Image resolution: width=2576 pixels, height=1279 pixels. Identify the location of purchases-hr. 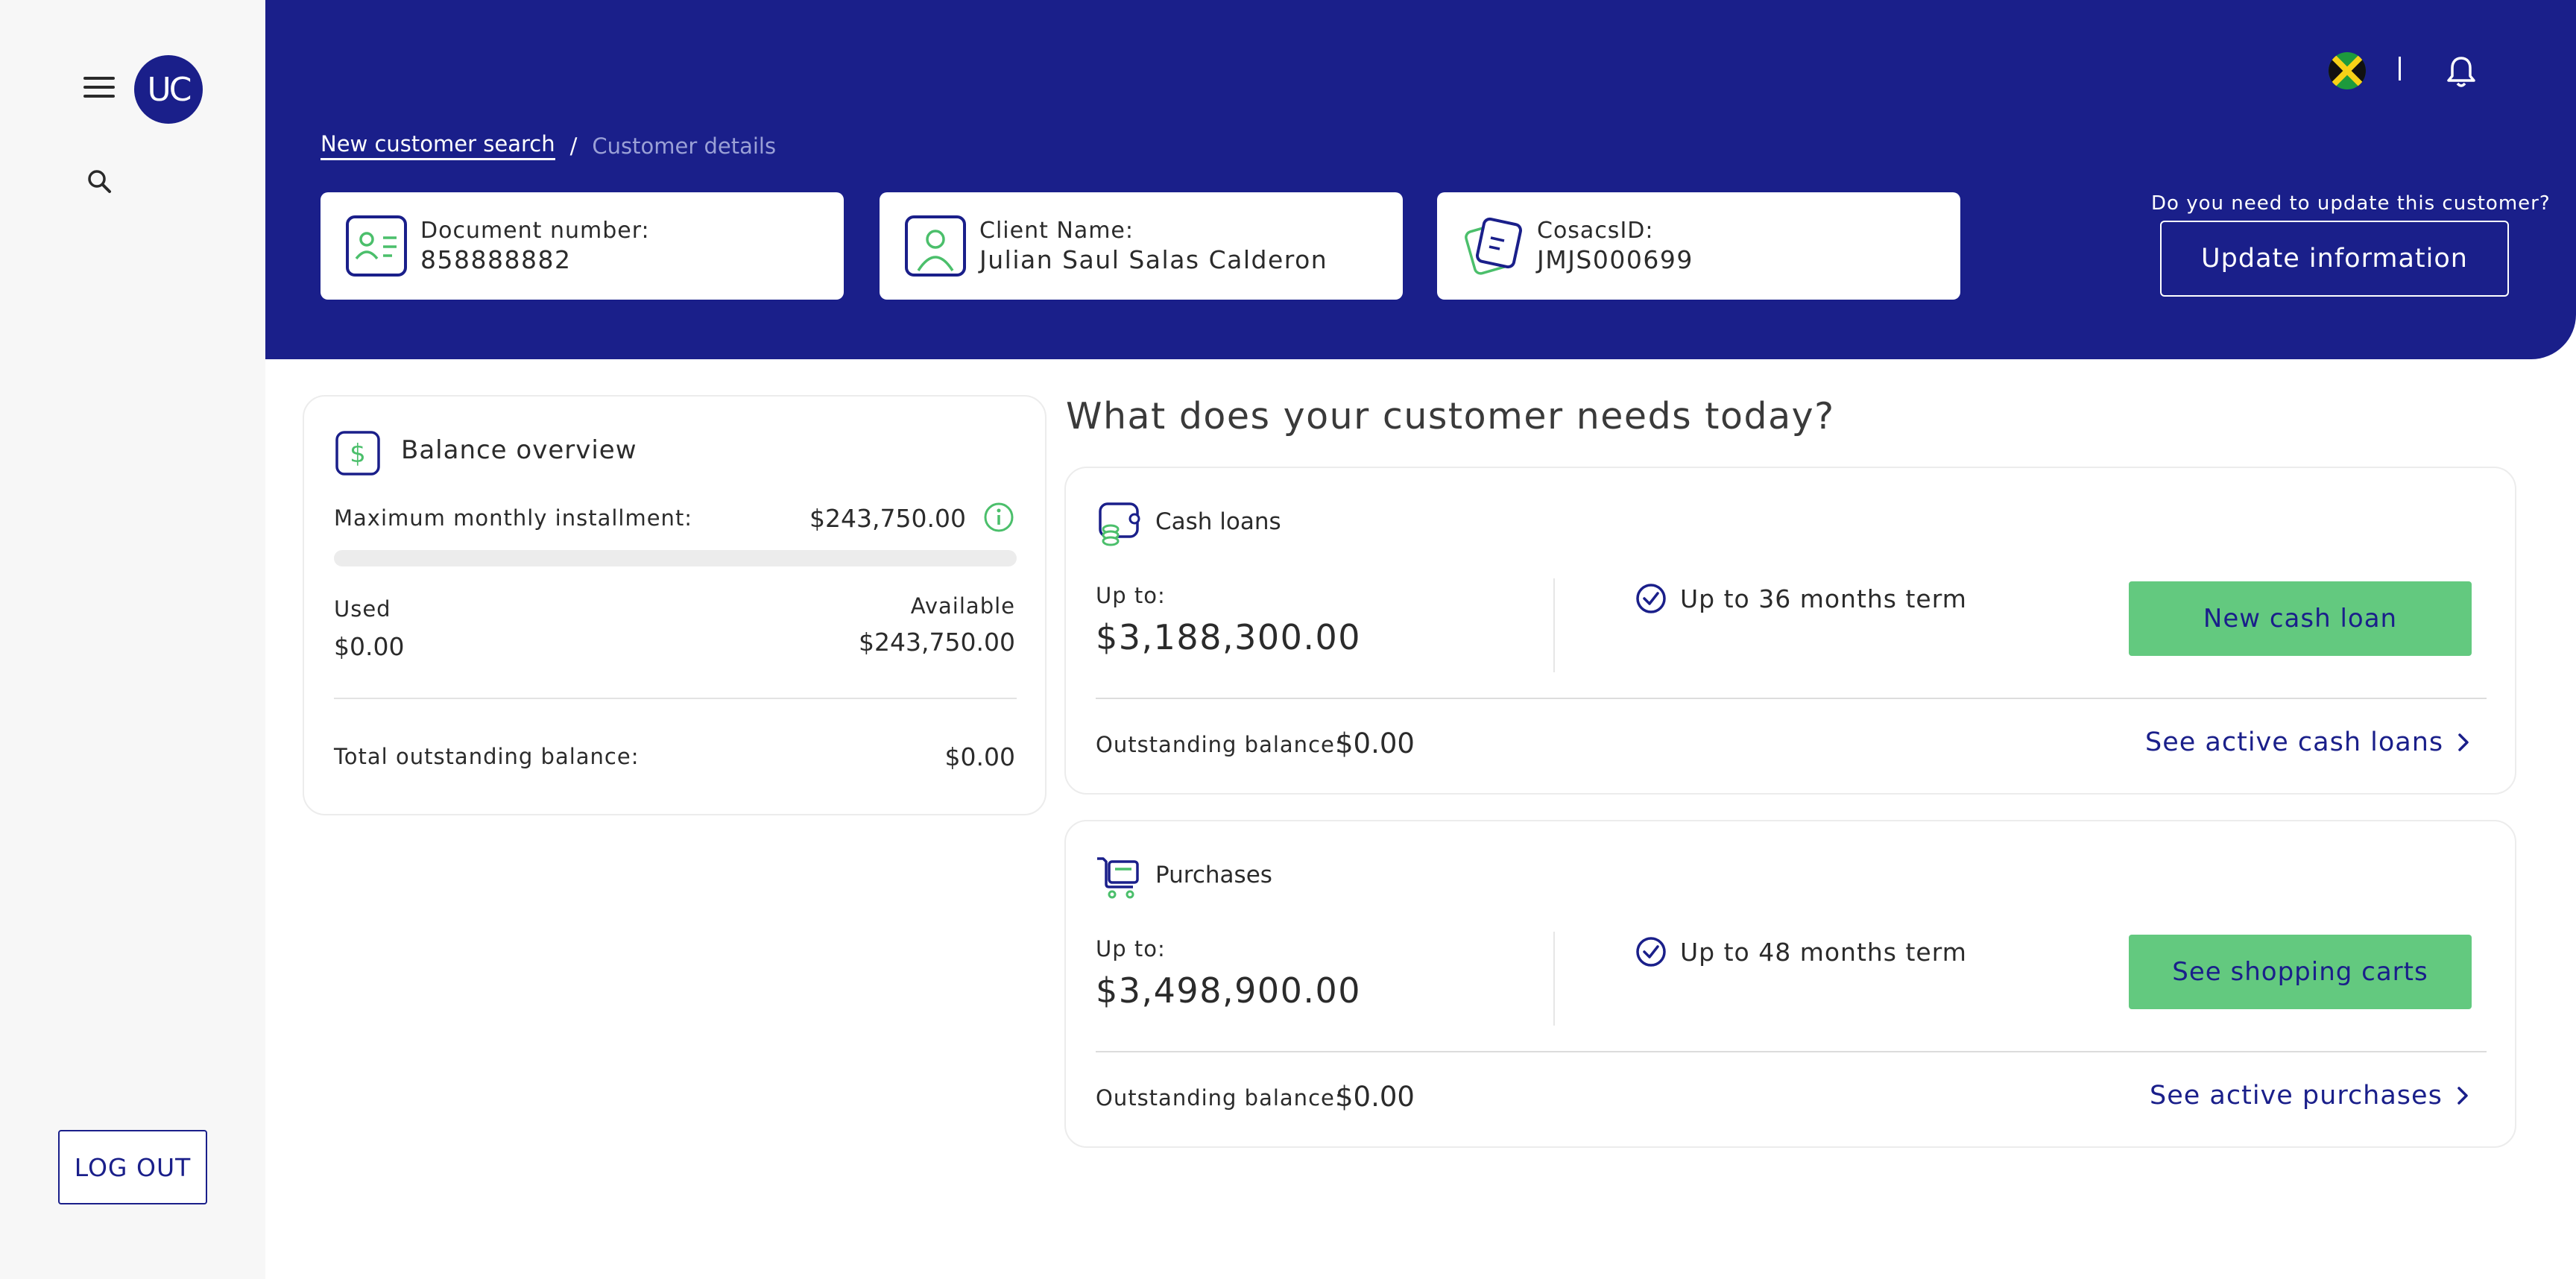
(1791, 1051).